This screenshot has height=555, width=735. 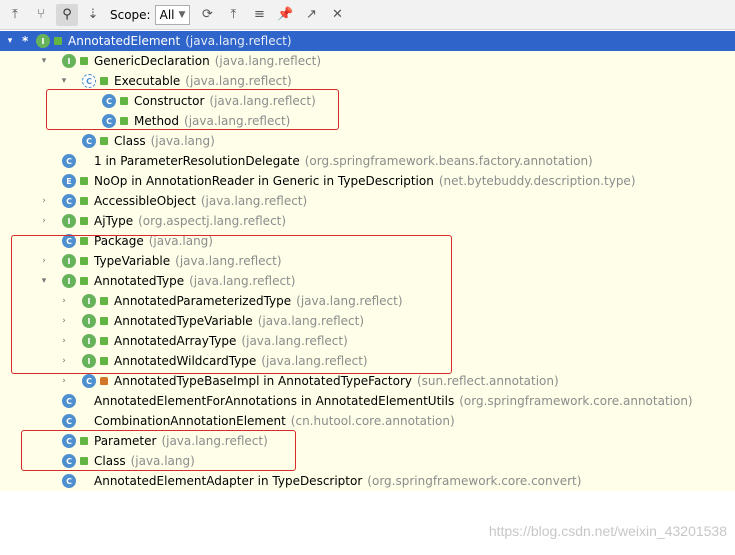 What do you see at coordinates (167, 14) in the screenshot?
I see `scope-value: All` at bounding box center [167, 14].